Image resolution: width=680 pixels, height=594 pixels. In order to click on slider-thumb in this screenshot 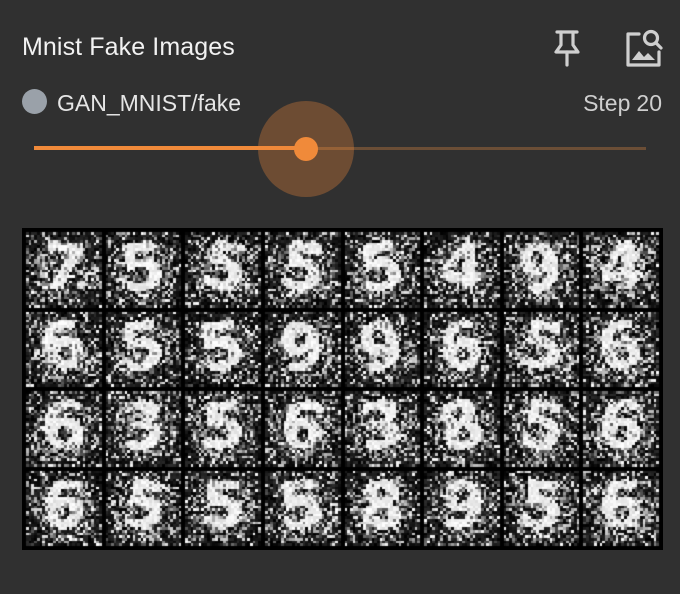, I will do `click(306, 149)`.